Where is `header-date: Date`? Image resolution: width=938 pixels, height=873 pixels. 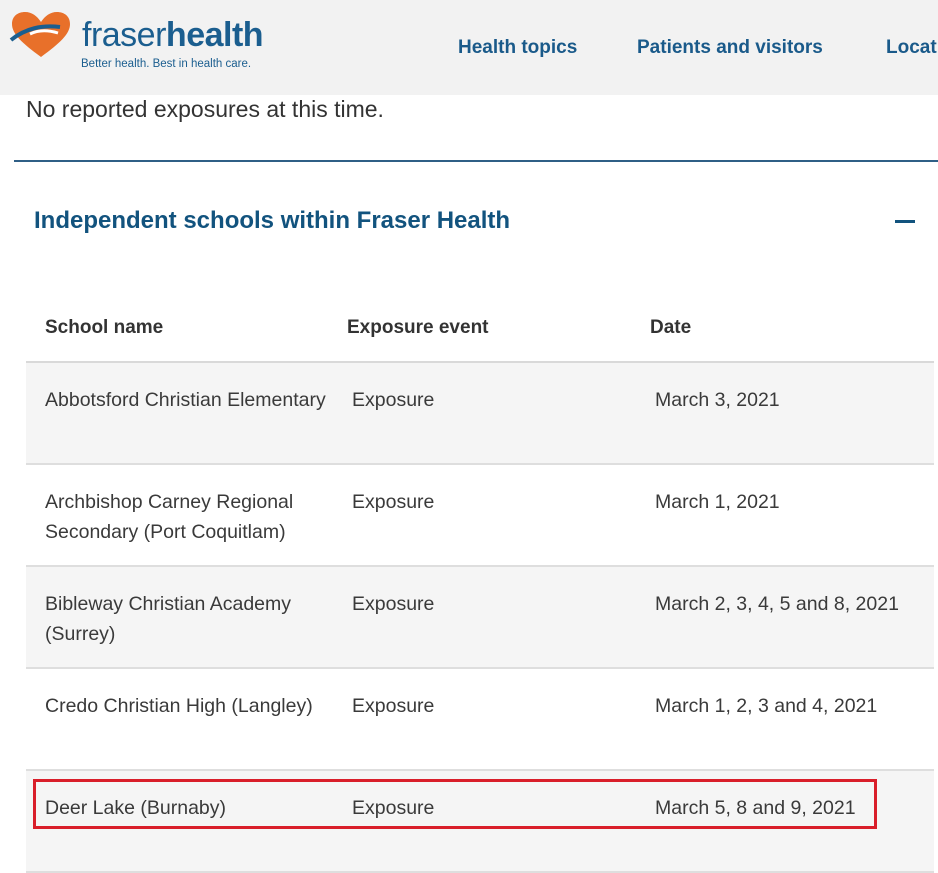 header-date: Date is located at coordinates (671, 327).